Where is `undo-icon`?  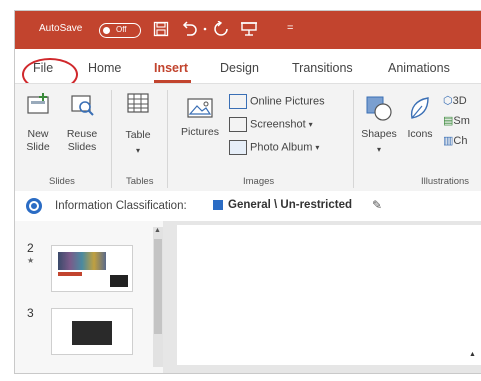 undo-icon is located at coordinates (190, 29).